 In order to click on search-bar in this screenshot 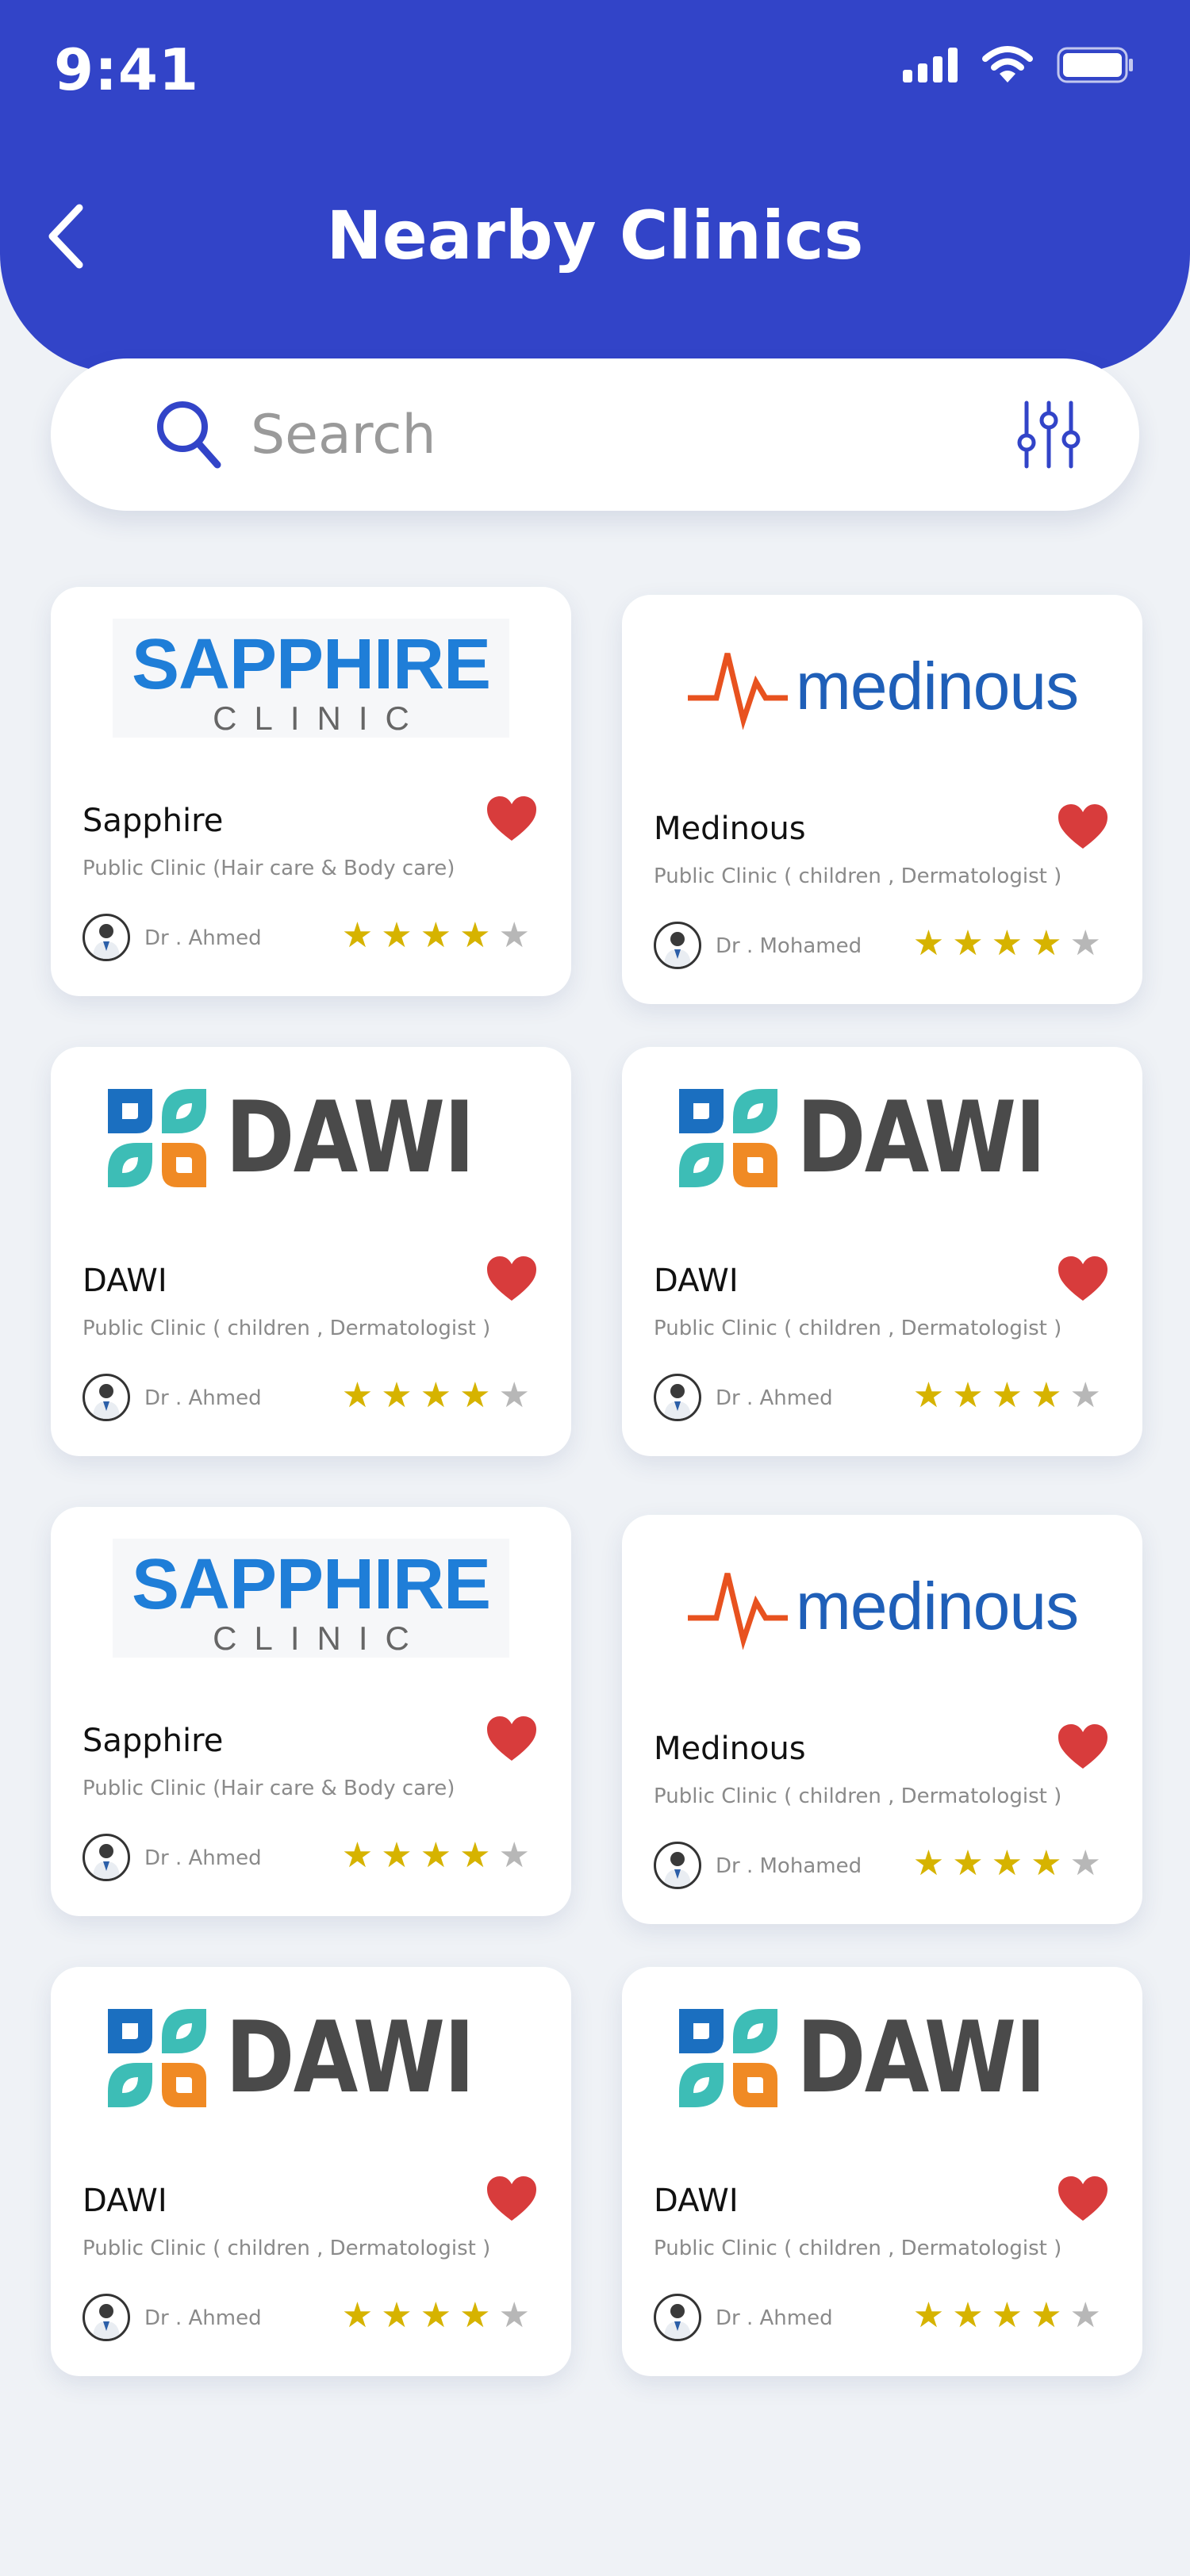, I will do `click(595, 434)`.